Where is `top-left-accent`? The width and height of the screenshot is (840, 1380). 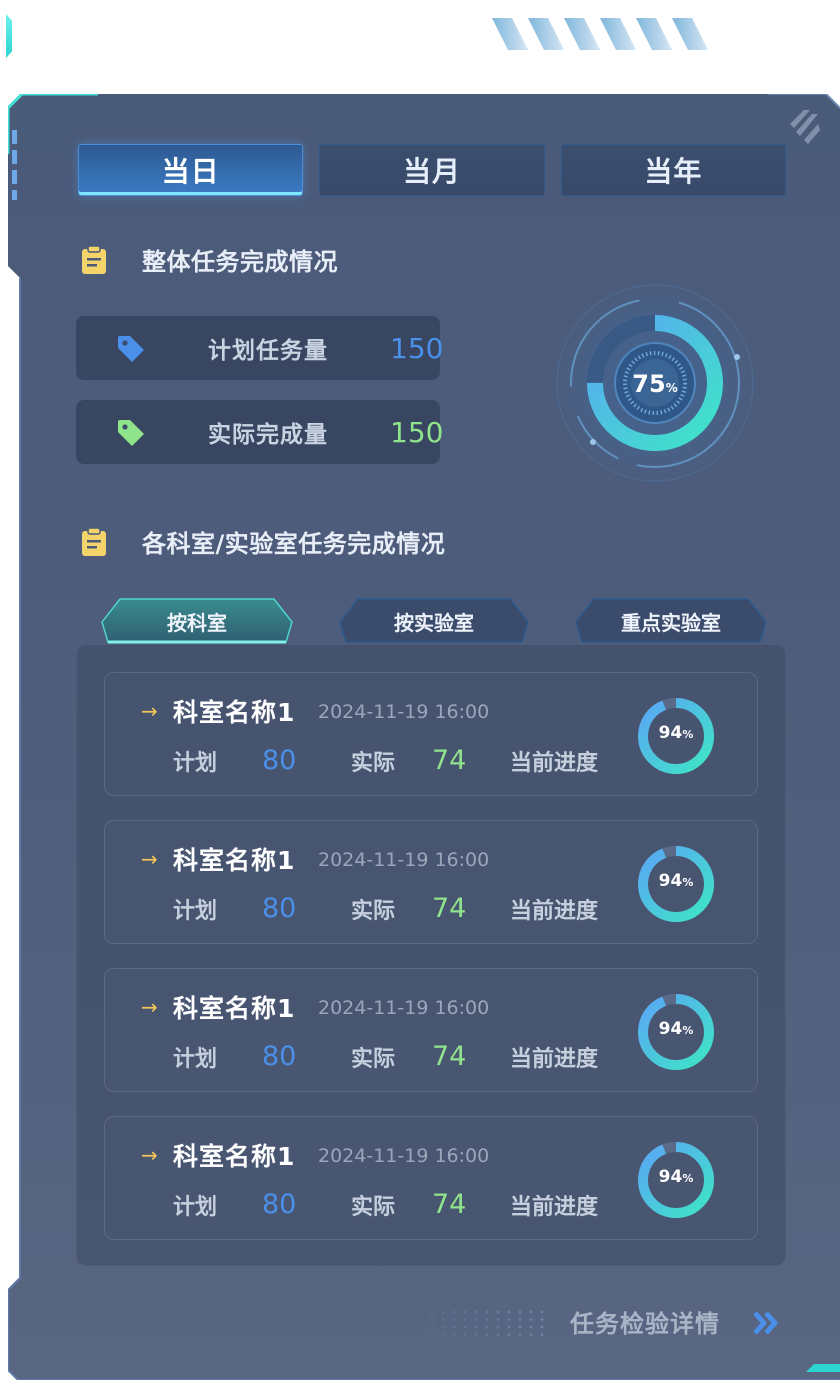 top-left-accent is located at coordinates (9, 36).